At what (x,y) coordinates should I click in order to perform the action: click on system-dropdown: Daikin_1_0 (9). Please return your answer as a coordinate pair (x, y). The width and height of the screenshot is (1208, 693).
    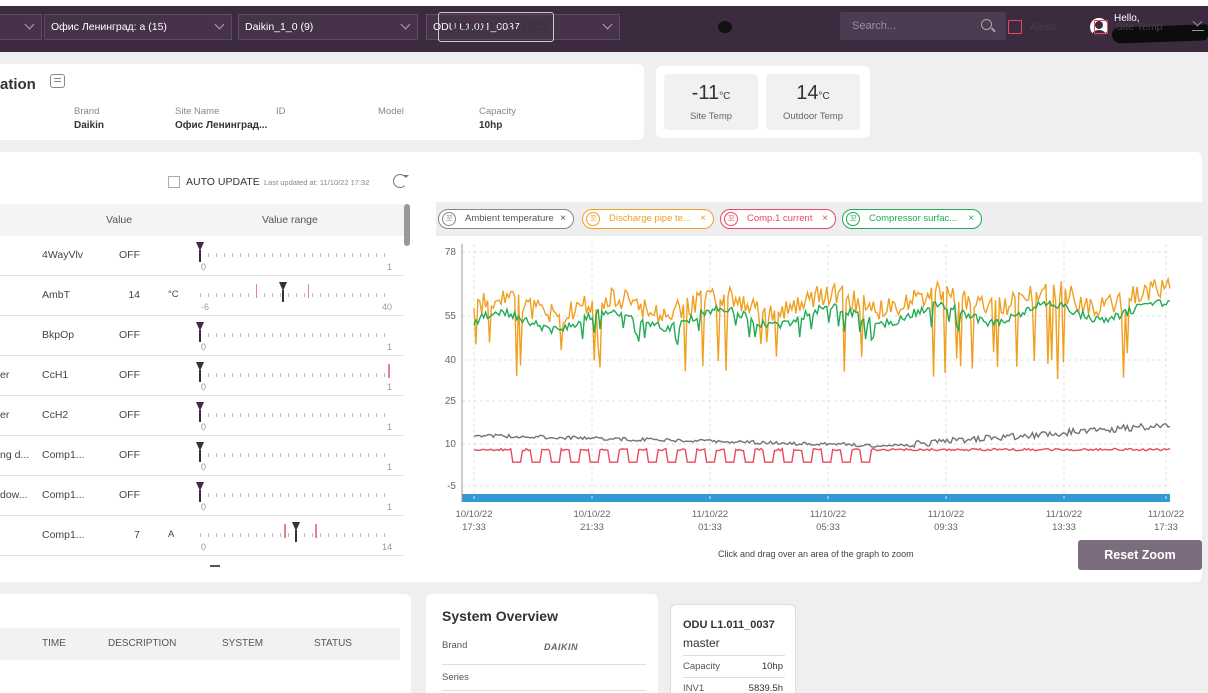
    Looking at the image, I should click on (328, 27).